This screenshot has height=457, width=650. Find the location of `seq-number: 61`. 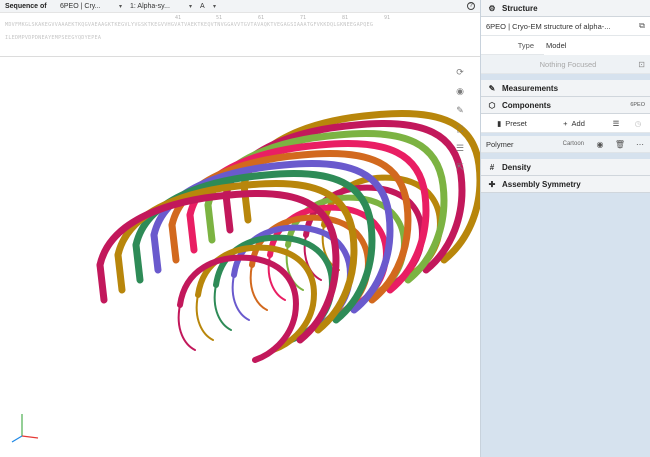

seq-number: 61 is located at coordinates (261, 18).